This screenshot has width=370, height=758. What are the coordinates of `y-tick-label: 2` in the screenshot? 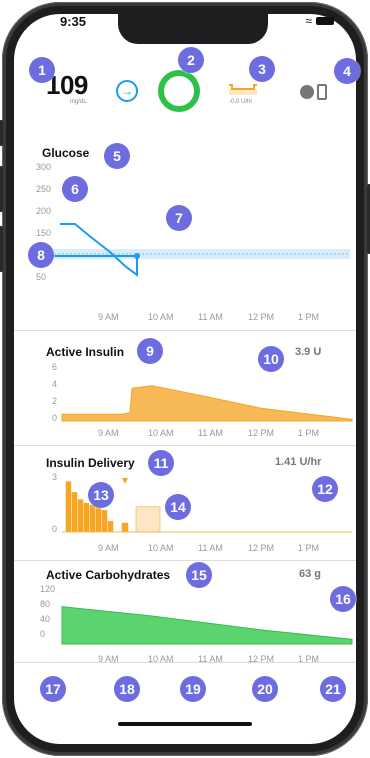 It's located at (55, 401).